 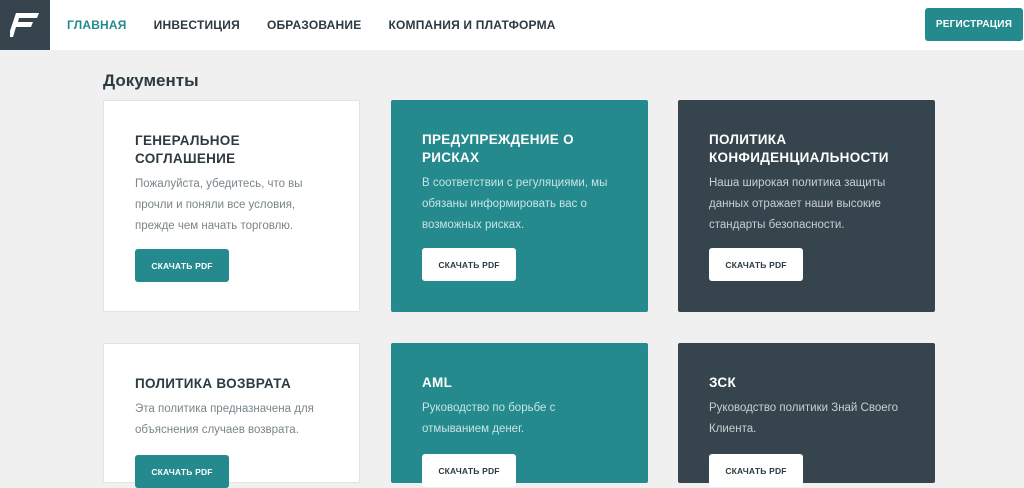 What do you see at coordinates (197, 25) in the screenshot?
I see `nav-investment: ИНВЕСТИЦИЯ` at bounding box center [197, 25].